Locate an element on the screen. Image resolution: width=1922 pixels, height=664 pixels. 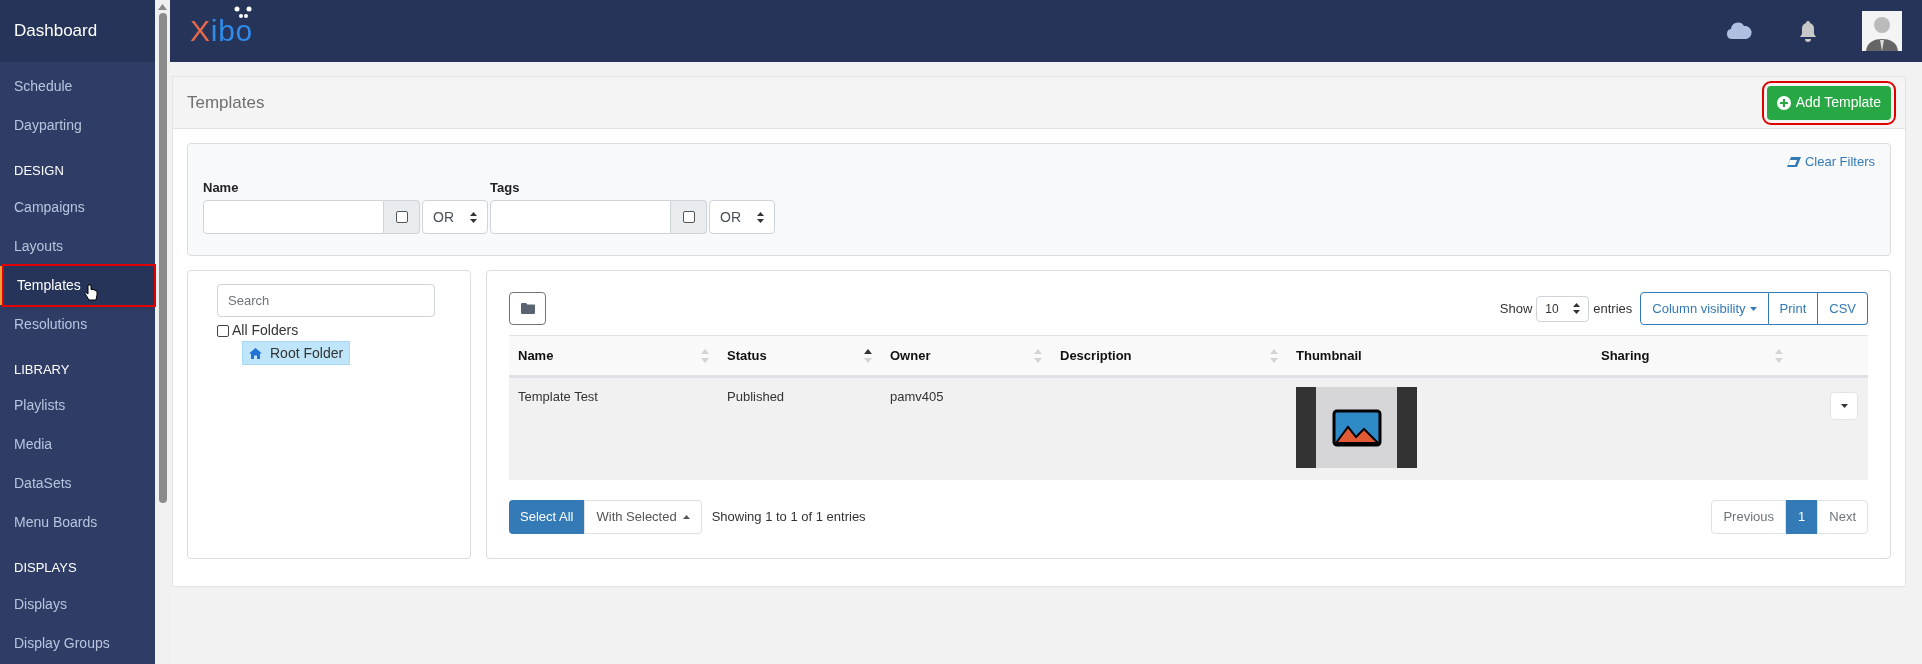
sidebar-item: Playlists is located at coordinates (77, 405).